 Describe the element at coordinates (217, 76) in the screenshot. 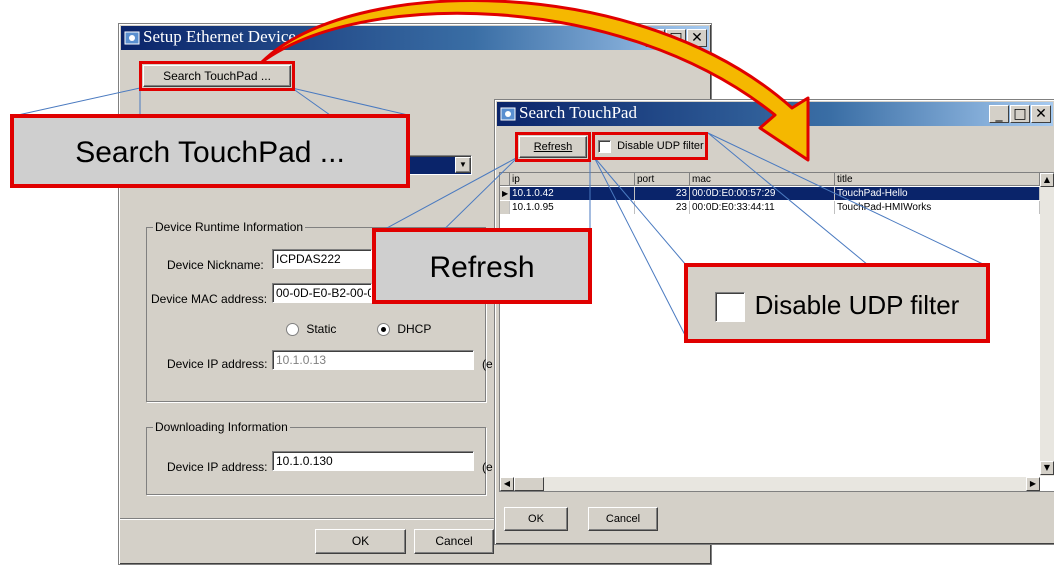

I see `search-button-highlight` at that location.